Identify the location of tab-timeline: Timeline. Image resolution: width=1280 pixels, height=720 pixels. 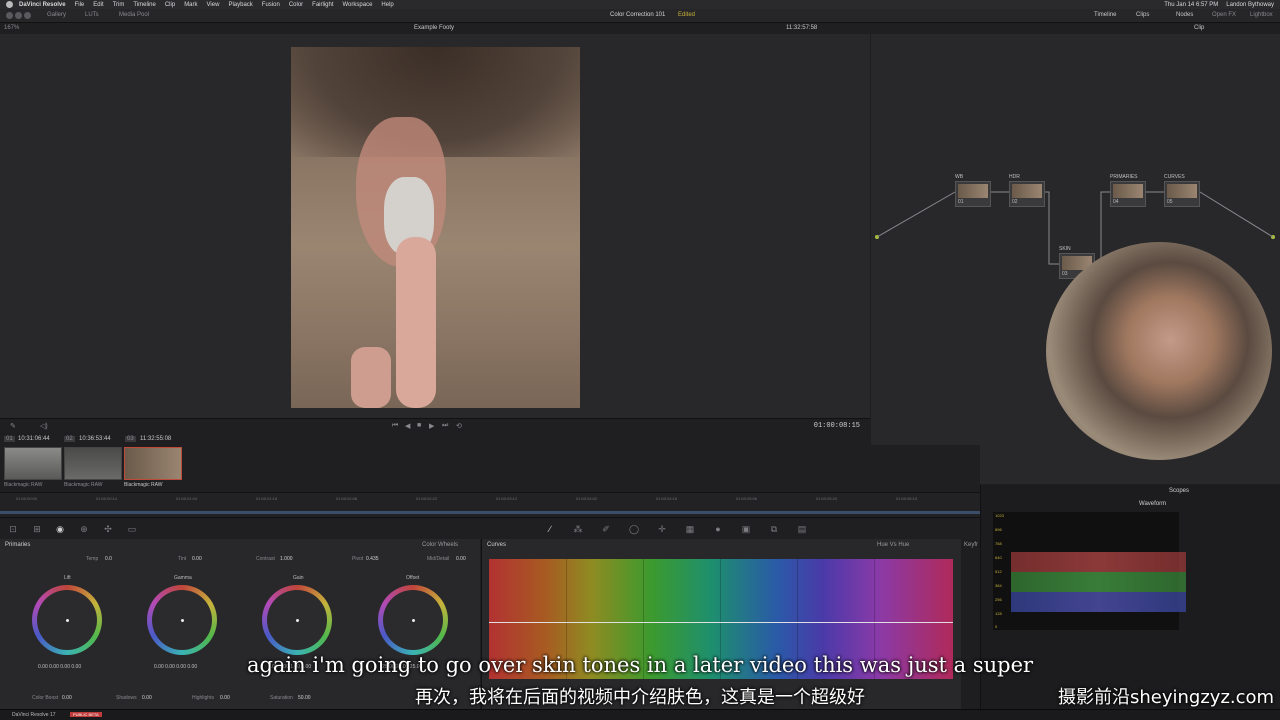
(1105, 15).